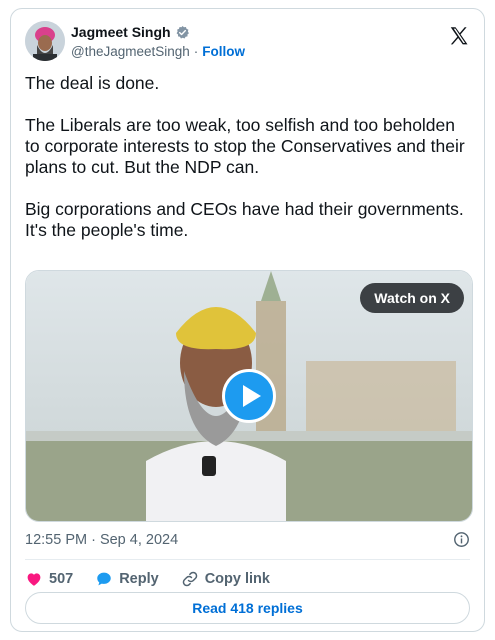  Describe the element at coordinates (121, 32) in the screenshot. I see `author-name: Jagmeet Singh` at that location.